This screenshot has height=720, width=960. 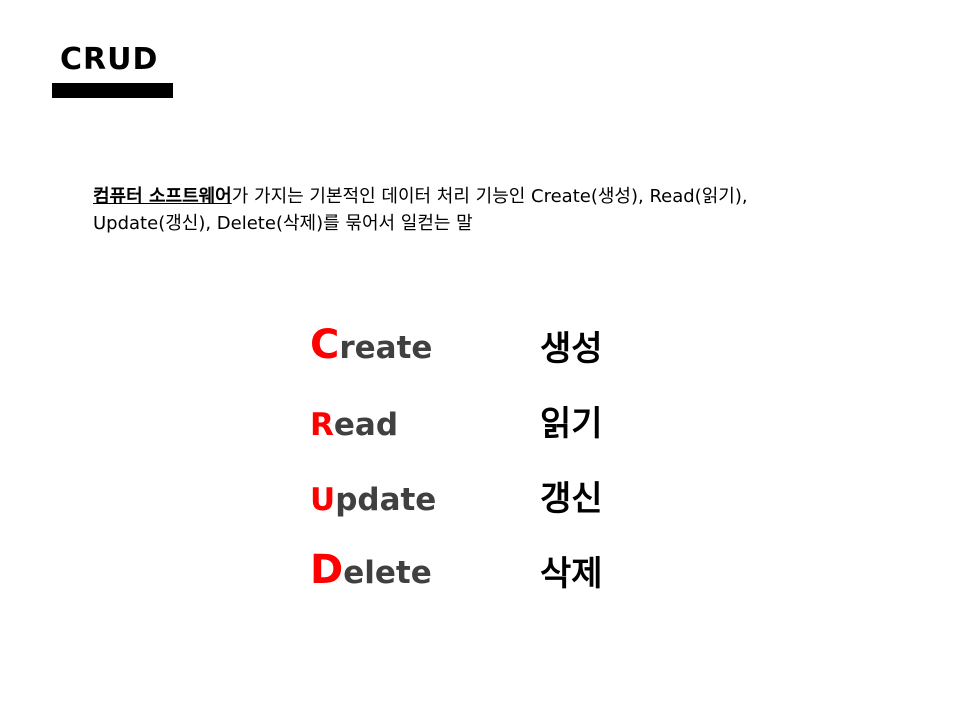 What do you see at coordinates (571, 499) in the screenshot?
I see `crud-korean-word: 갱신` at bounding box center [571, 499].